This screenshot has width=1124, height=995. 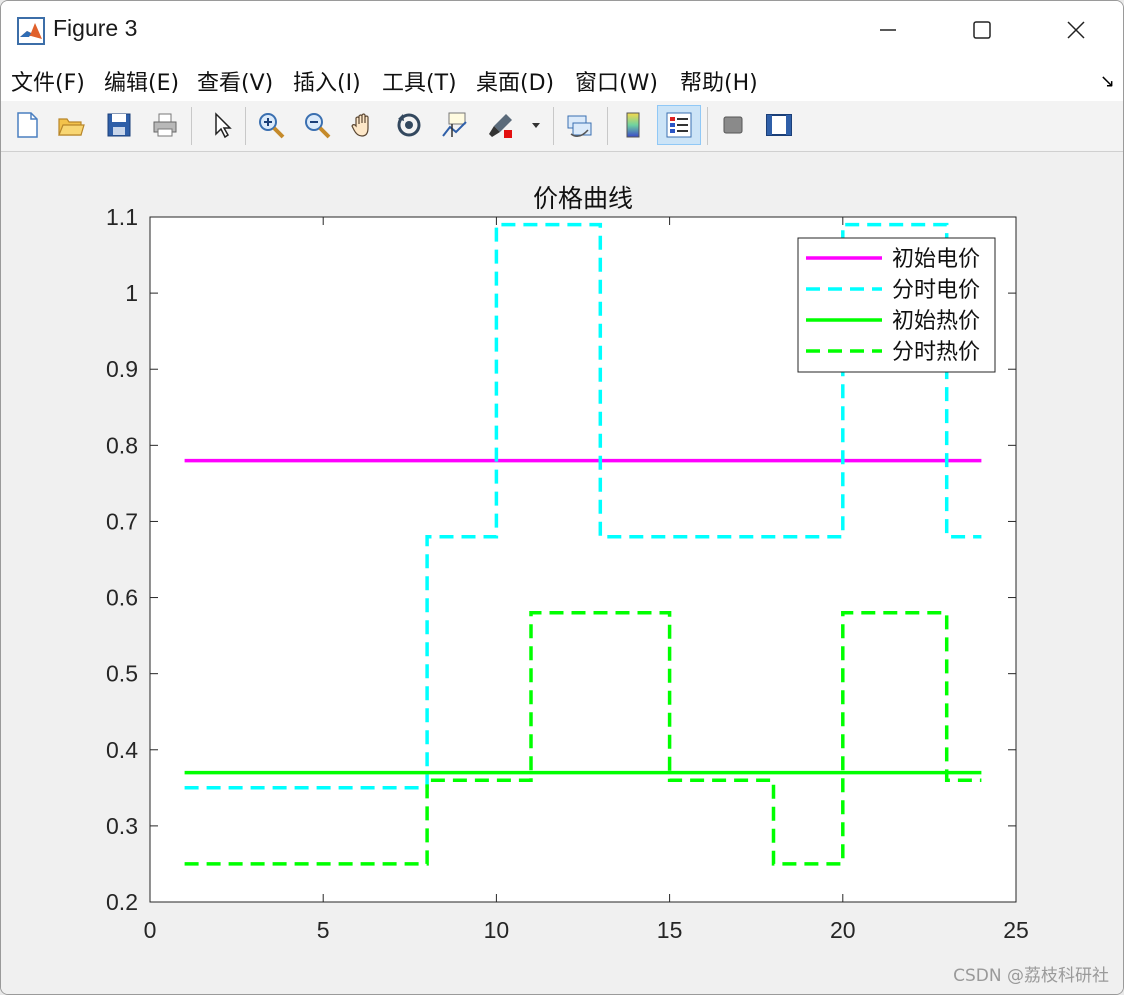 I want to click on show-plot-tools-button, so click(x=779, y=125).